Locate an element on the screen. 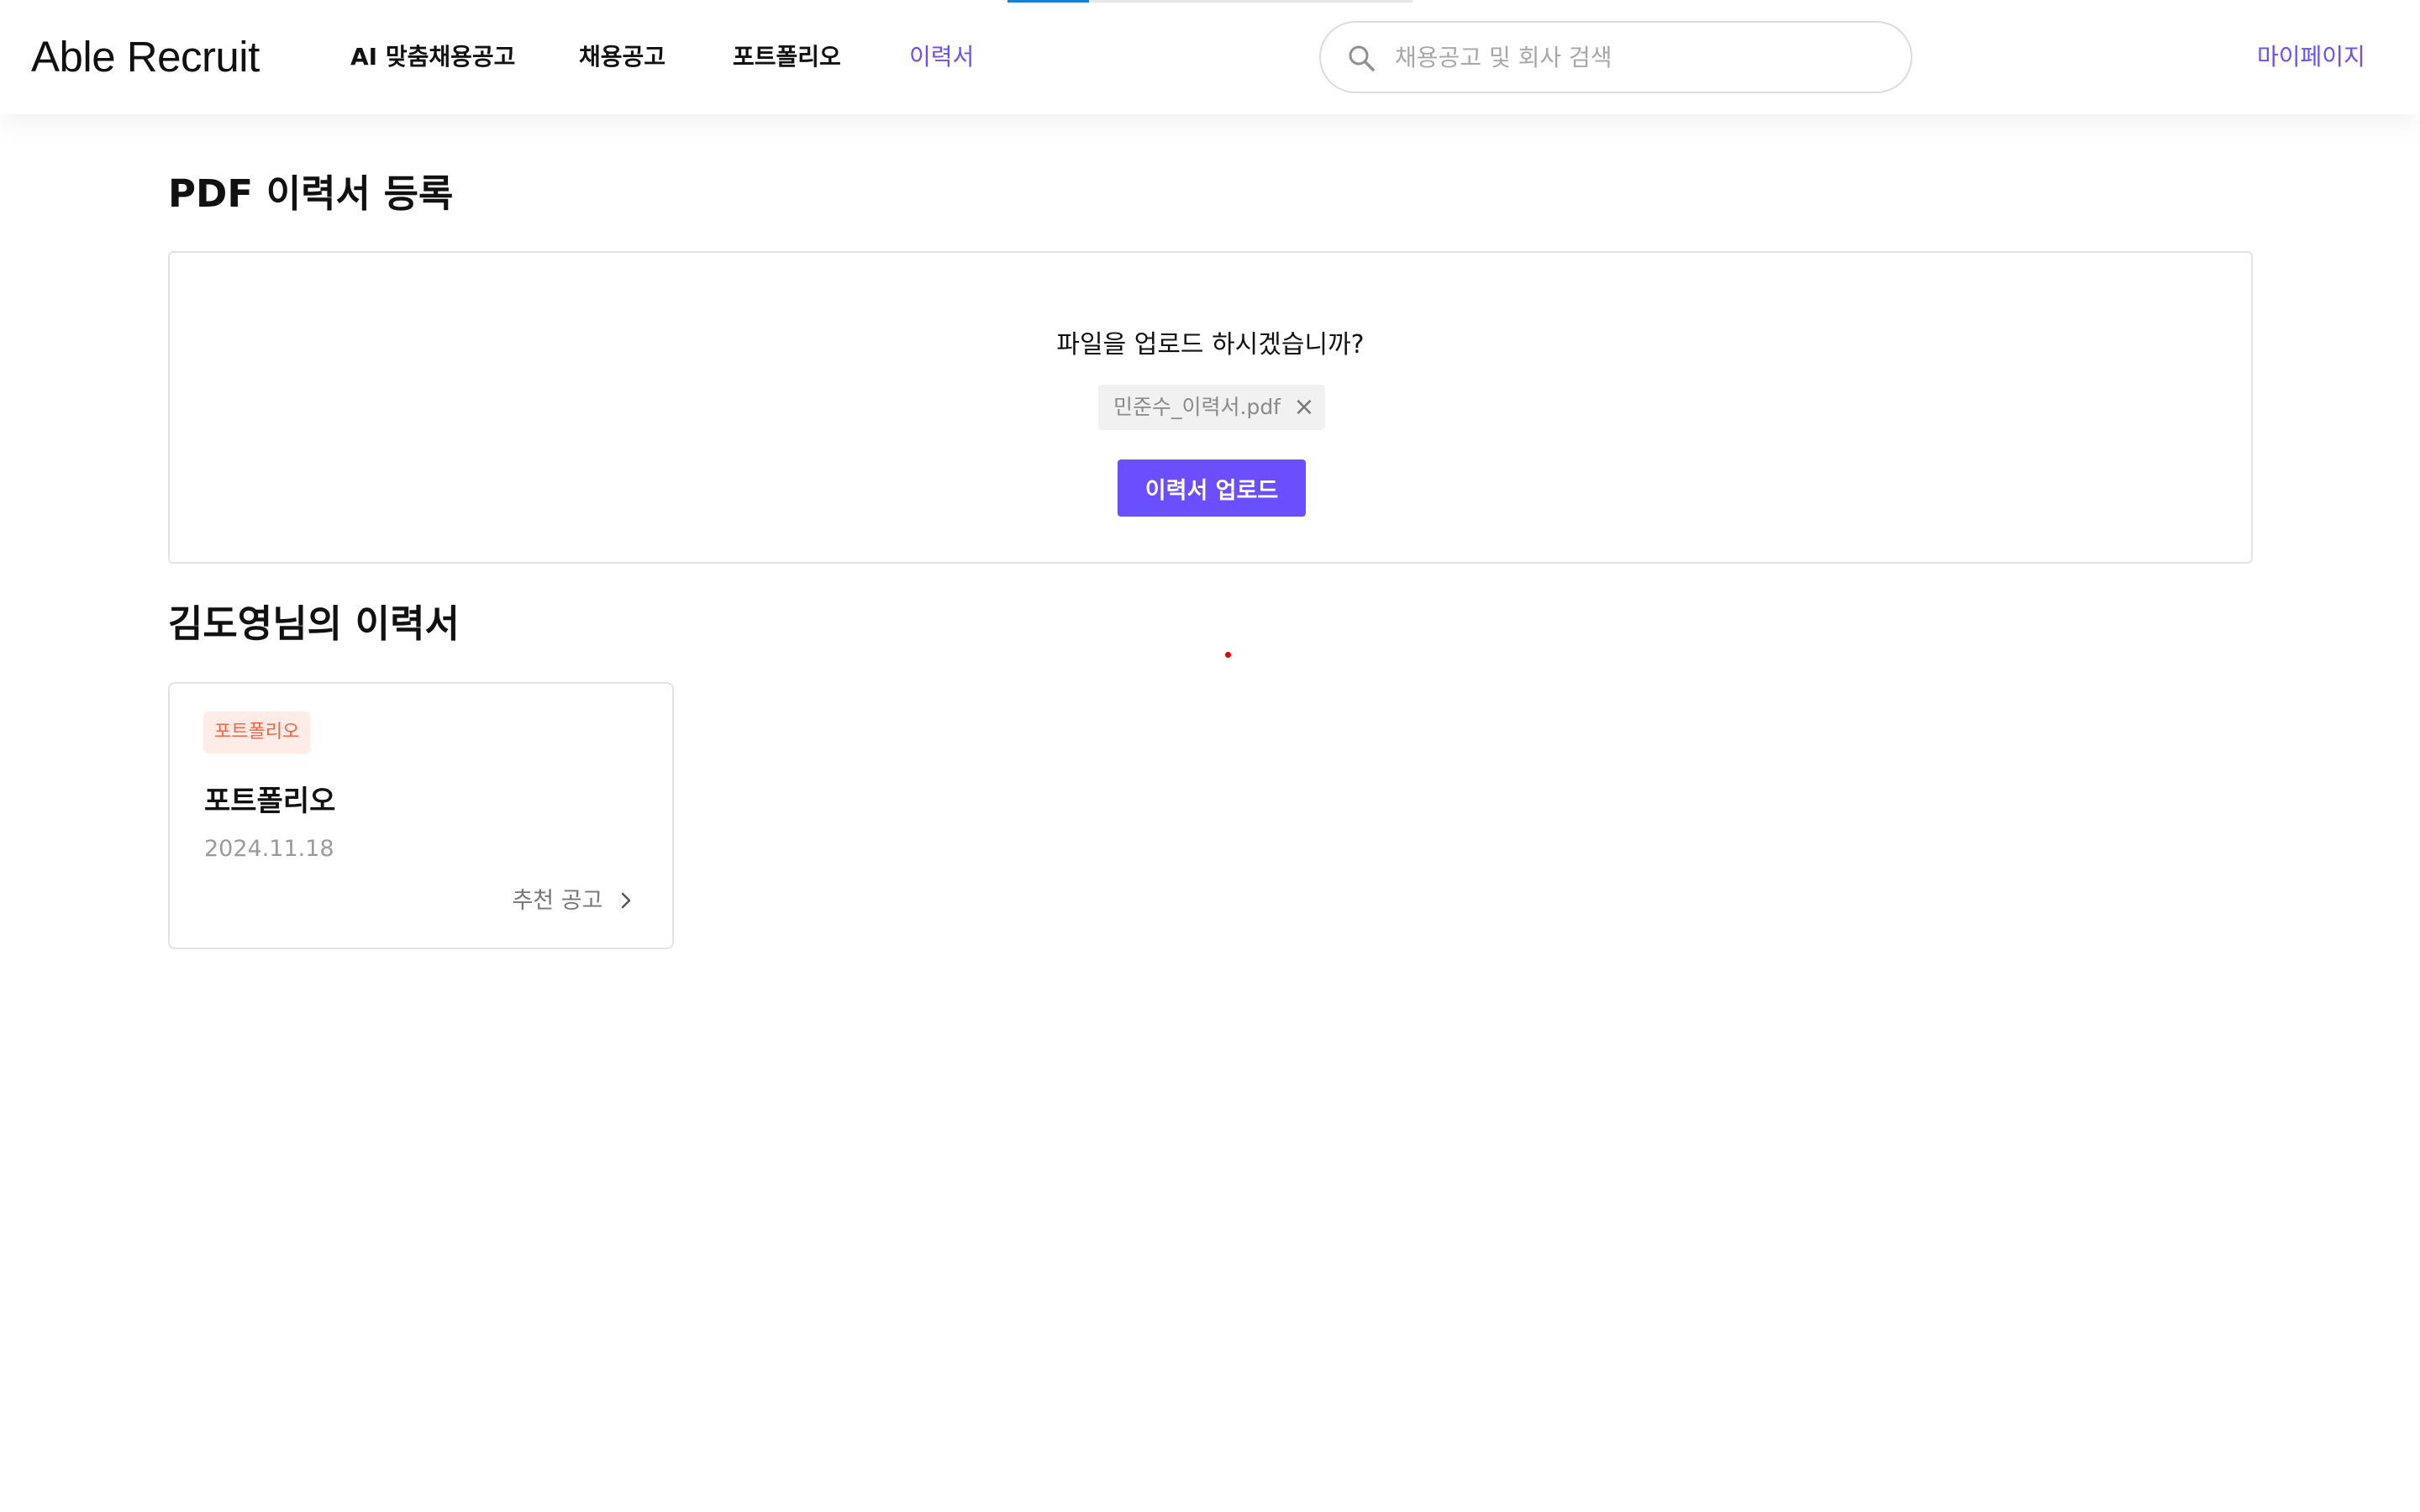 Image resolution: width=2420 pixels, height=1512 pixels. recommended-jobs-label: 추천 공고 is located at coordinates (557, 901).